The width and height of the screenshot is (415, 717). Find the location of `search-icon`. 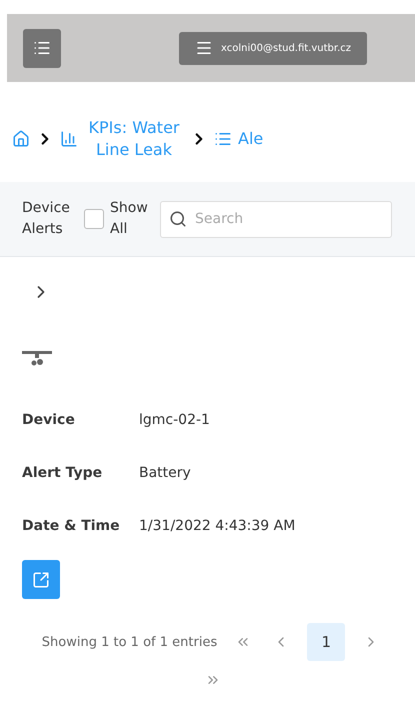

search-icon is located at coordinates (178, 219).